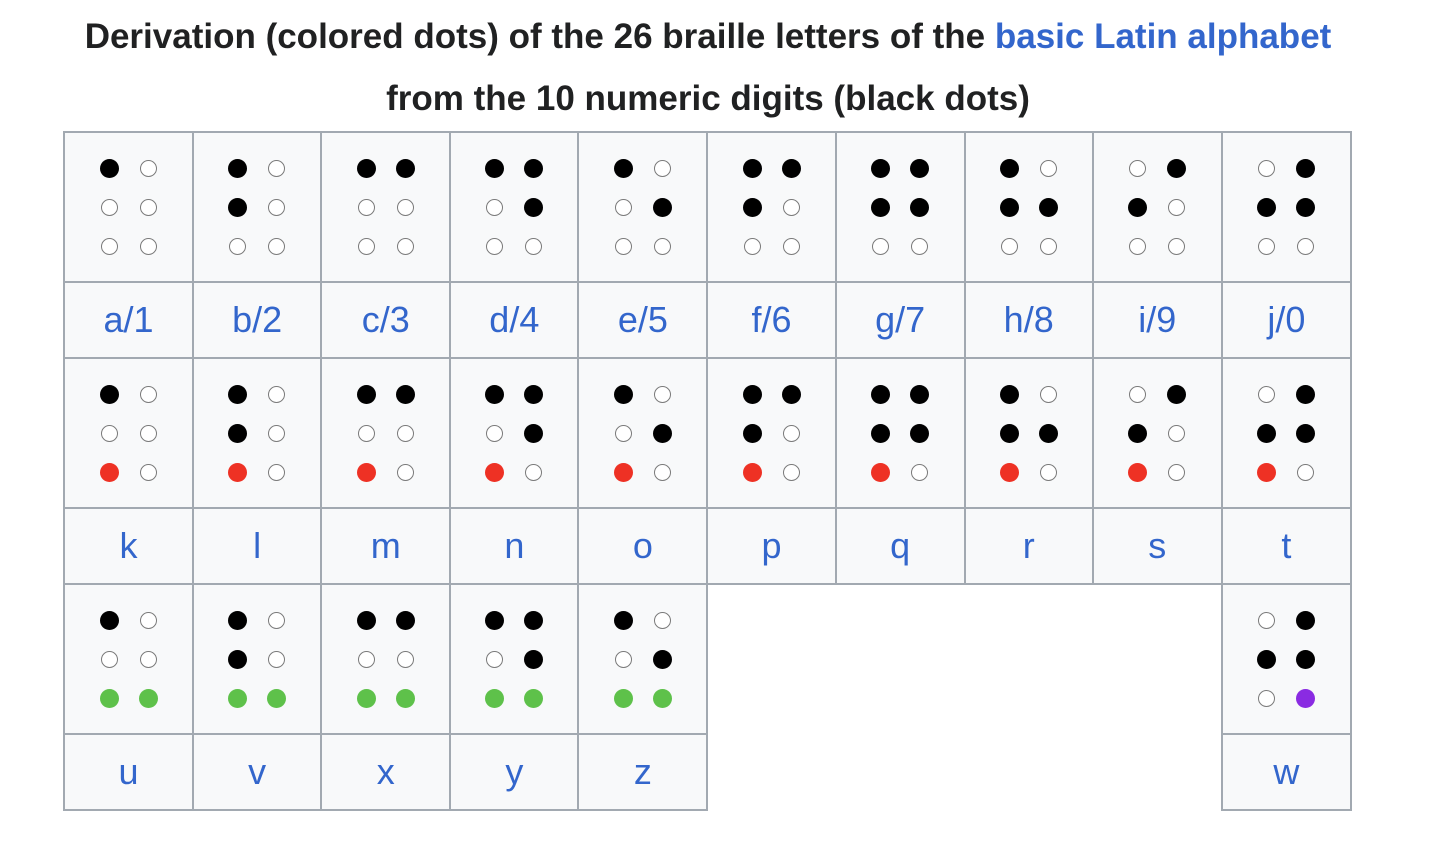  Describe the element at coordinates (1286, 546) in the screenshot. I see `letter-link: t` at that location.